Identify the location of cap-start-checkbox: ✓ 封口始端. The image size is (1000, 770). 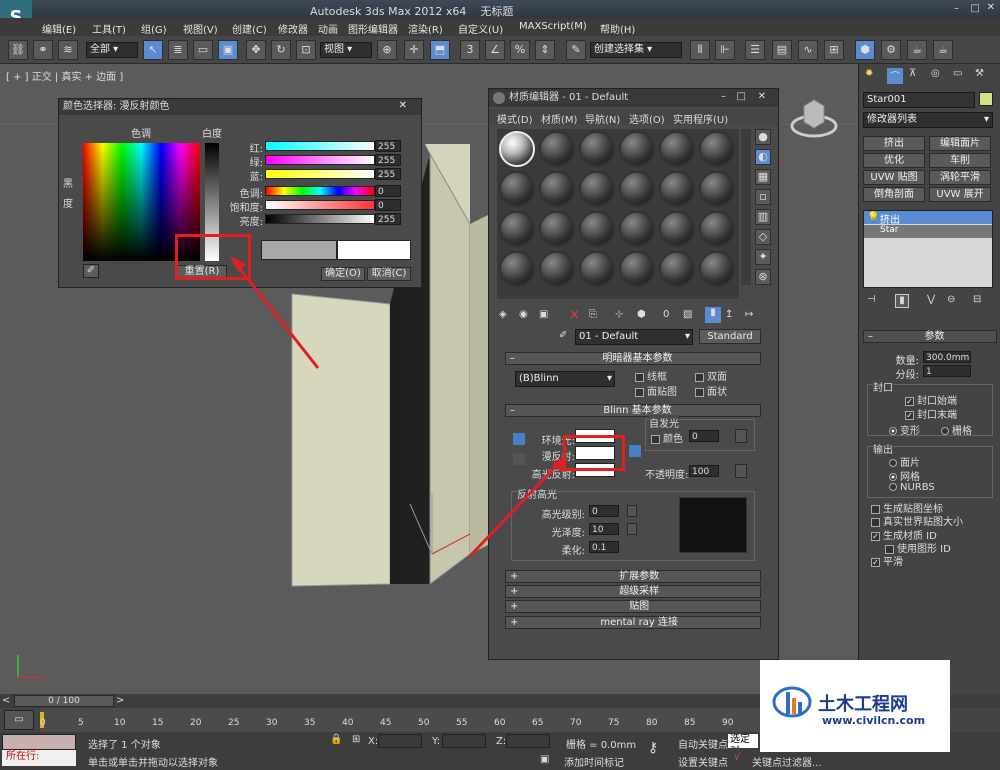
(931, 399).